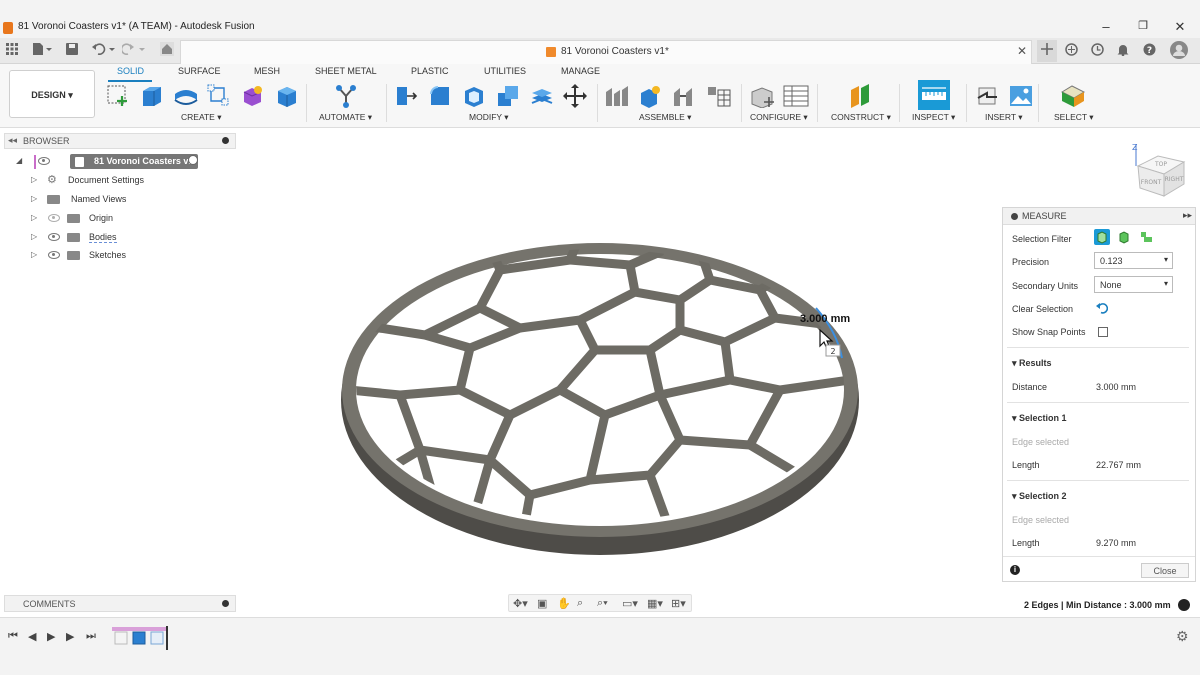 The image size is (1200, 675). I want to click on measure-panel-header: MEASURE ▸▸, so click(1099, 216).